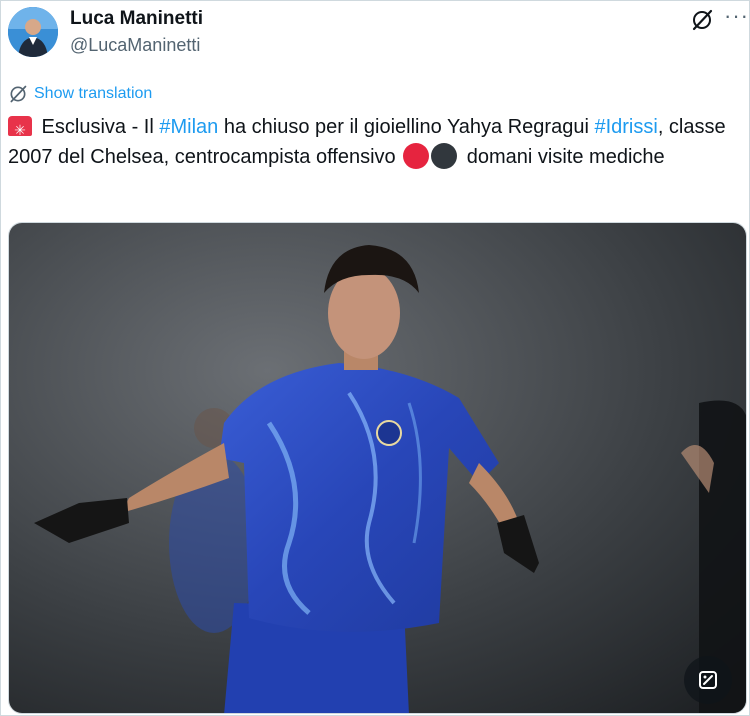  I want to click on avatar-image, so click(33, 32).